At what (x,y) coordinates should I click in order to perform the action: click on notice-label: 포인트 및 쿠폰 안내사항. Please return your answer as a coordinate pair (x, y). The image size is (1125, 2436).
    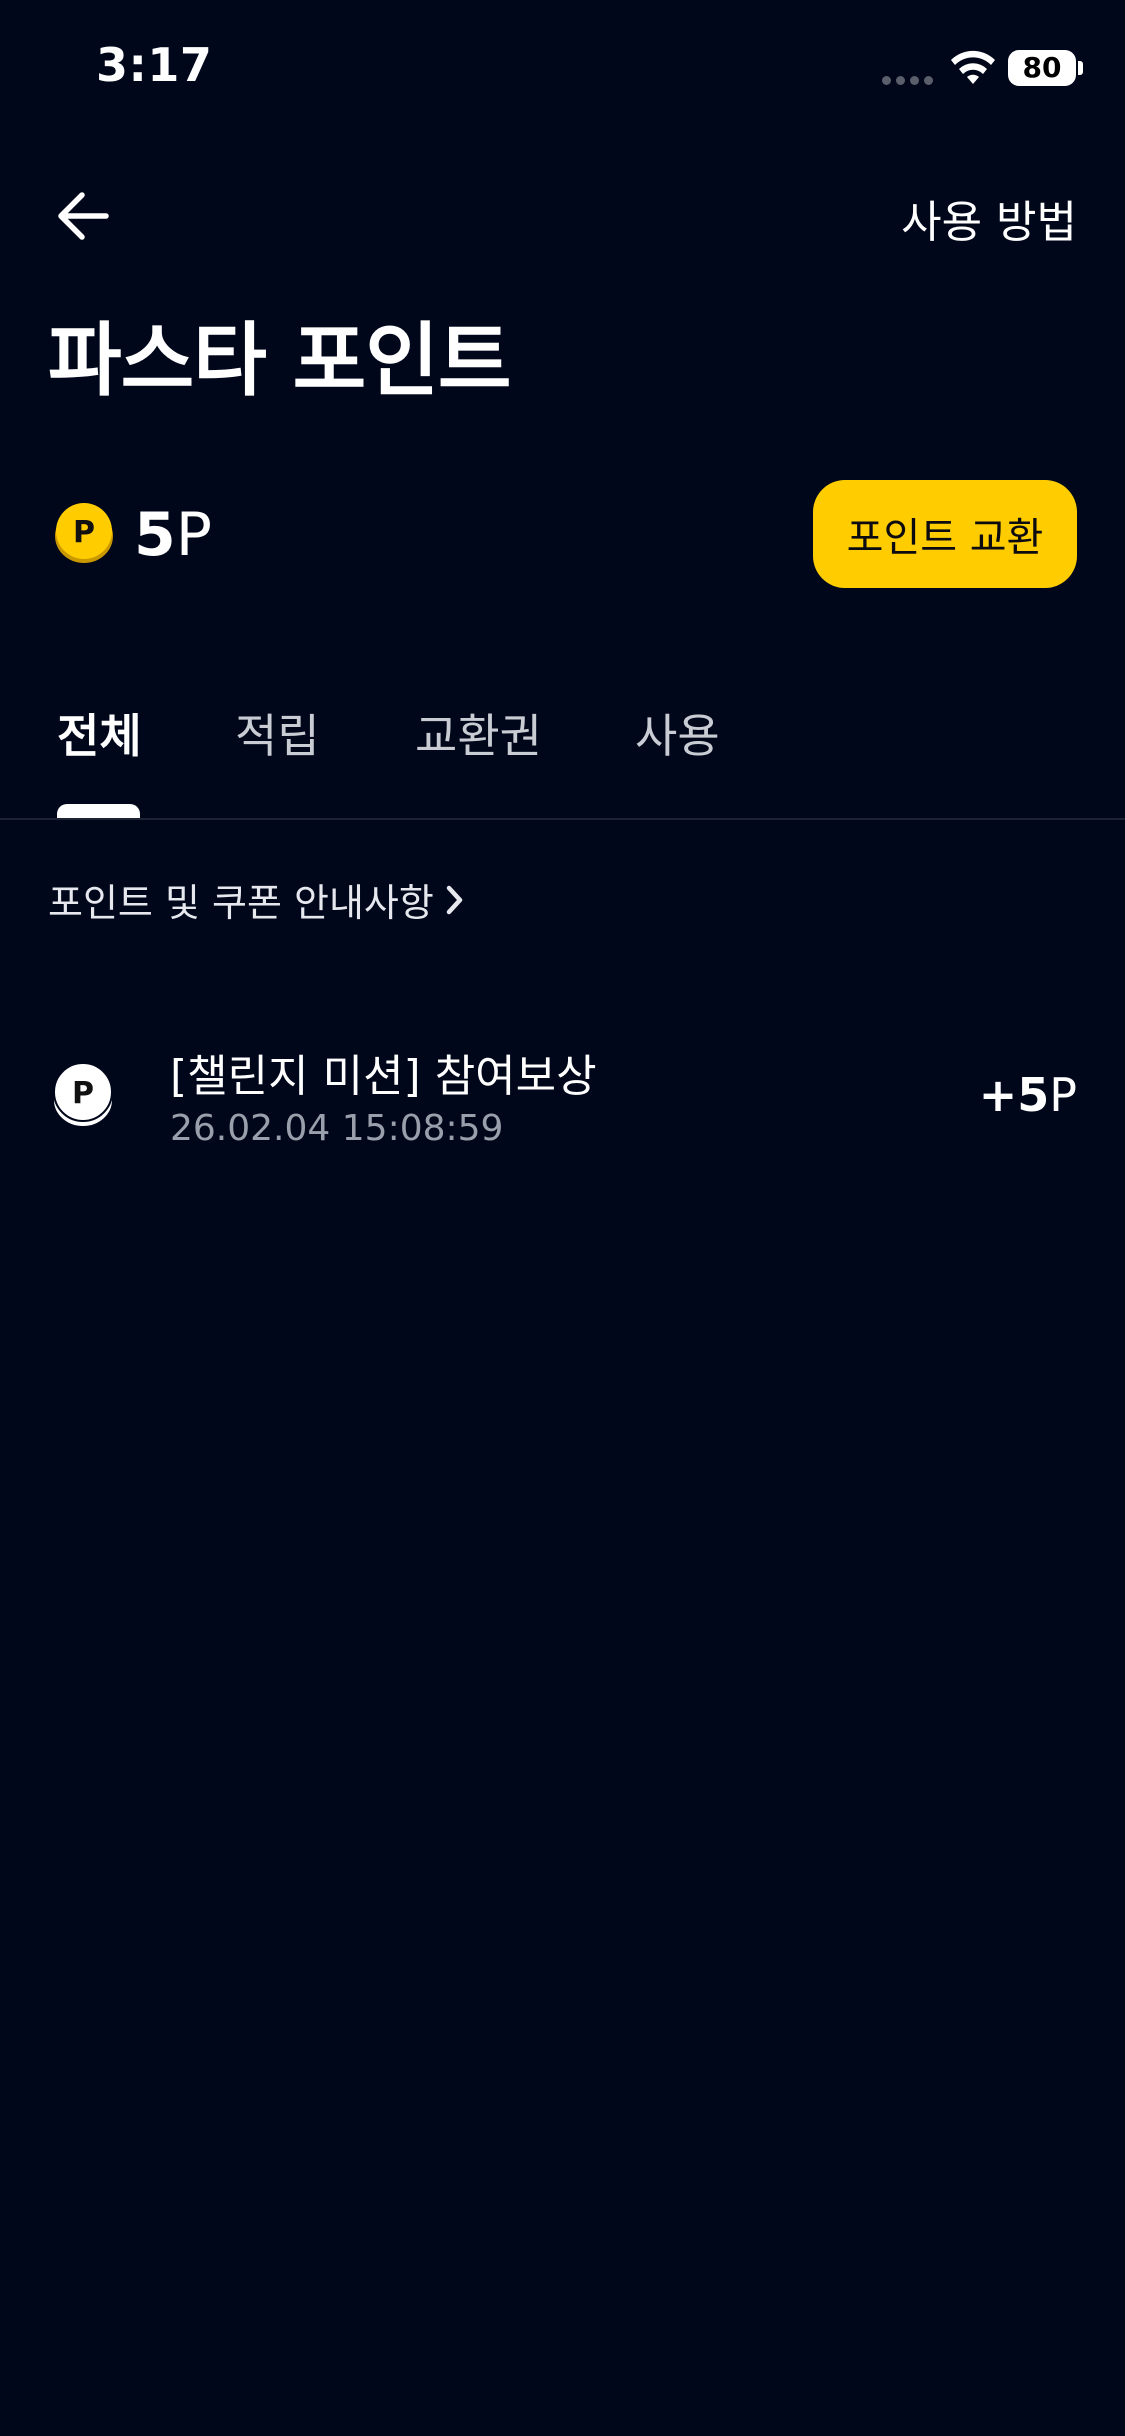
    Looking at the image, I should click on (241, 903).